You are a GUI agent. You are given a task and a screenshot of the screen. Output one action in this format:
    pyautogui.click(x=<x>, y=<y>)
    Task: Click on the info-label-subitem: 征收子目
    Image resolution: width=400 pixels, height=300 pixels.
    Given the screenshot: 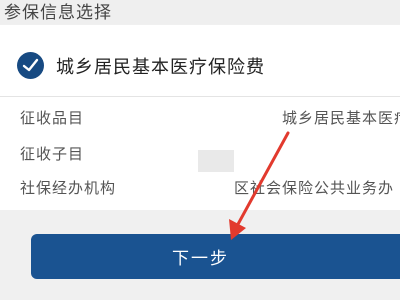 What is the action you would take?
    pyautogui.click(x=52, y=154)
    